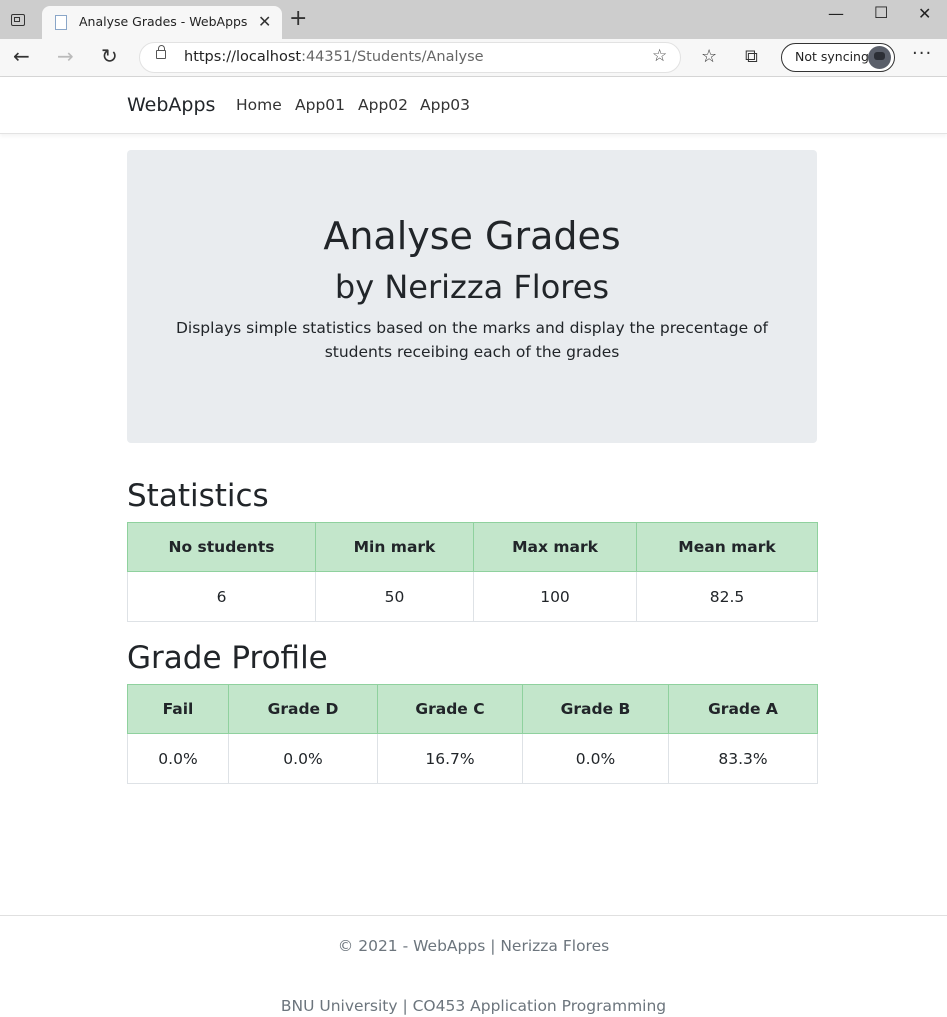  What do you see at coordinates (394, 596) in the screenshot?
I see `table-cell: 50` at bounding box center [394, 596].